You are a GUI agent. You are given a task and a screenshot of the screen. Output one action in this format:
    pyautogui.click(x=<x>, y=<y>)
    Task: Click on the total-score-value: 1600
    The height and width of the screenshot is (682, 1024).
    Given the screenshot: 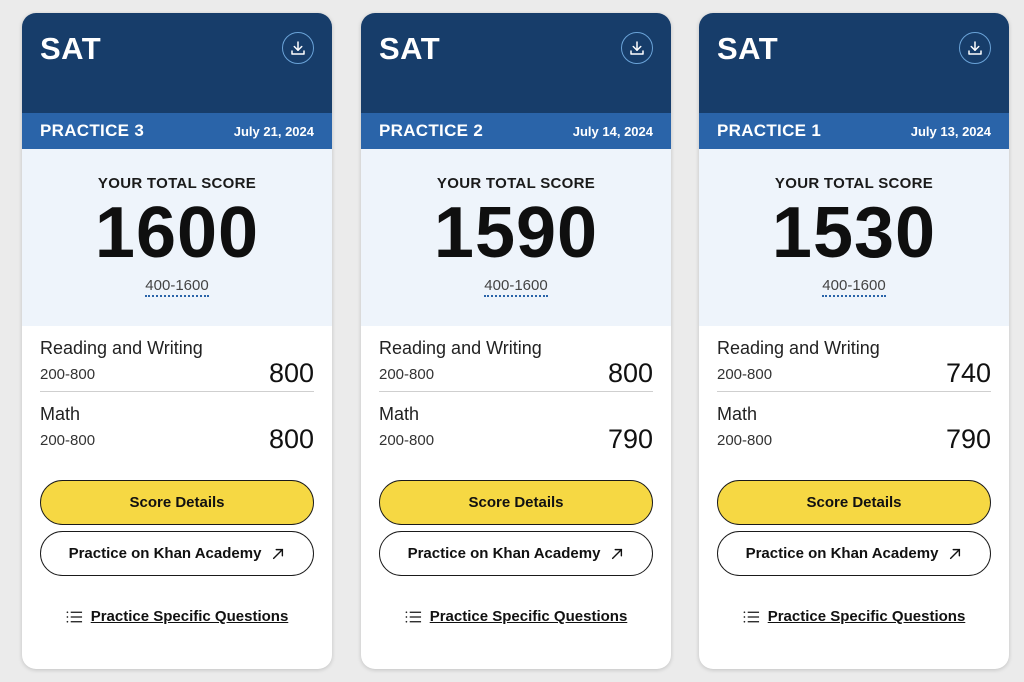 What is the action you would take?
    pyautogui.click(x=177, y=233)
    